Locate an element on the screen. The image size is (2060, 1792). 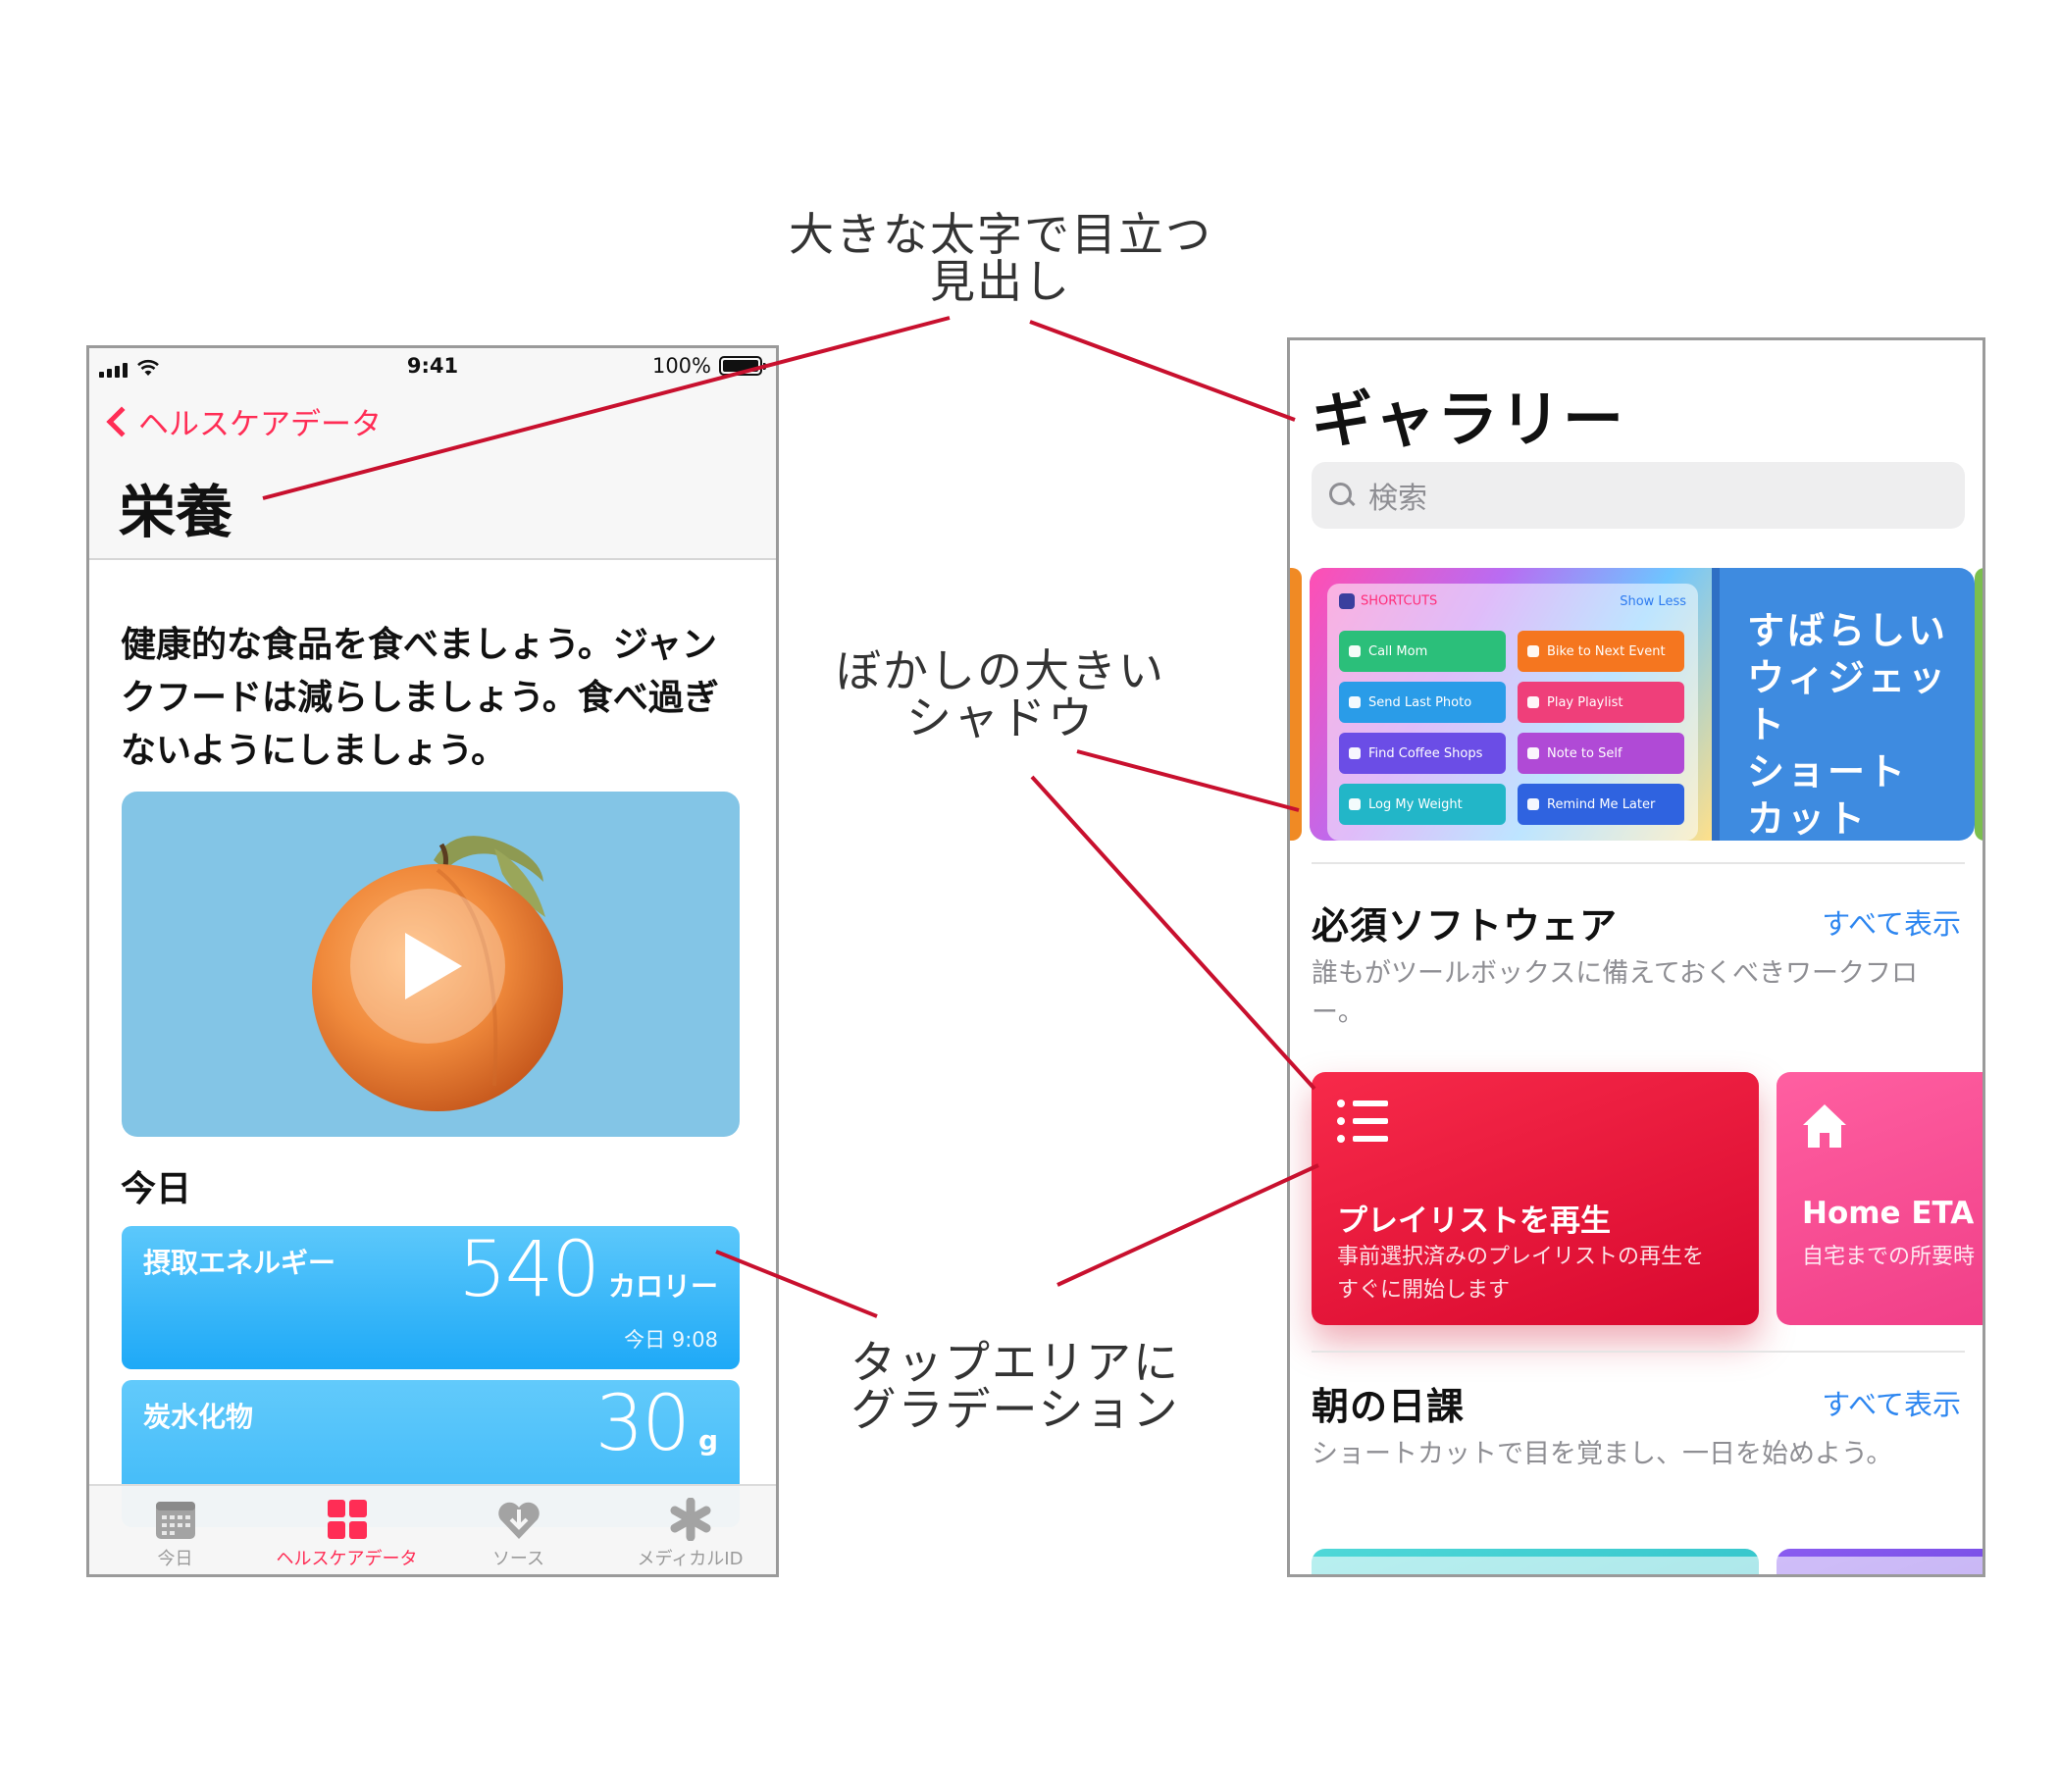
play-button is located at coordinates (427, 966).